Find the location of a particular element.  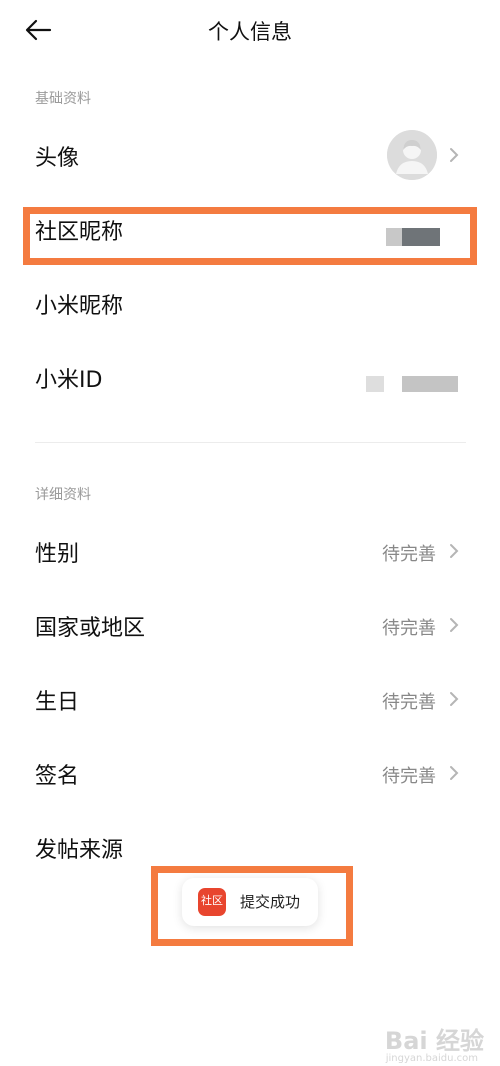

row-value-birthday: 待完善 is located at coordinates (409, 702).